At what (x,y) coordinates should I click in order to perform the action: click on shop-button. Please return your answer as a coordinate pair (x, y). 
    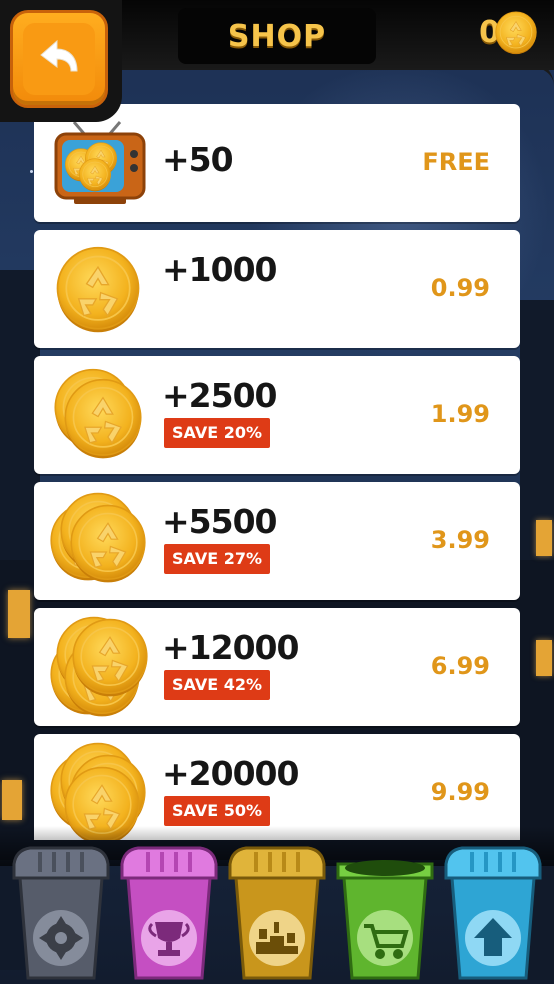
    Looking at the image, I should click on (385, 913).